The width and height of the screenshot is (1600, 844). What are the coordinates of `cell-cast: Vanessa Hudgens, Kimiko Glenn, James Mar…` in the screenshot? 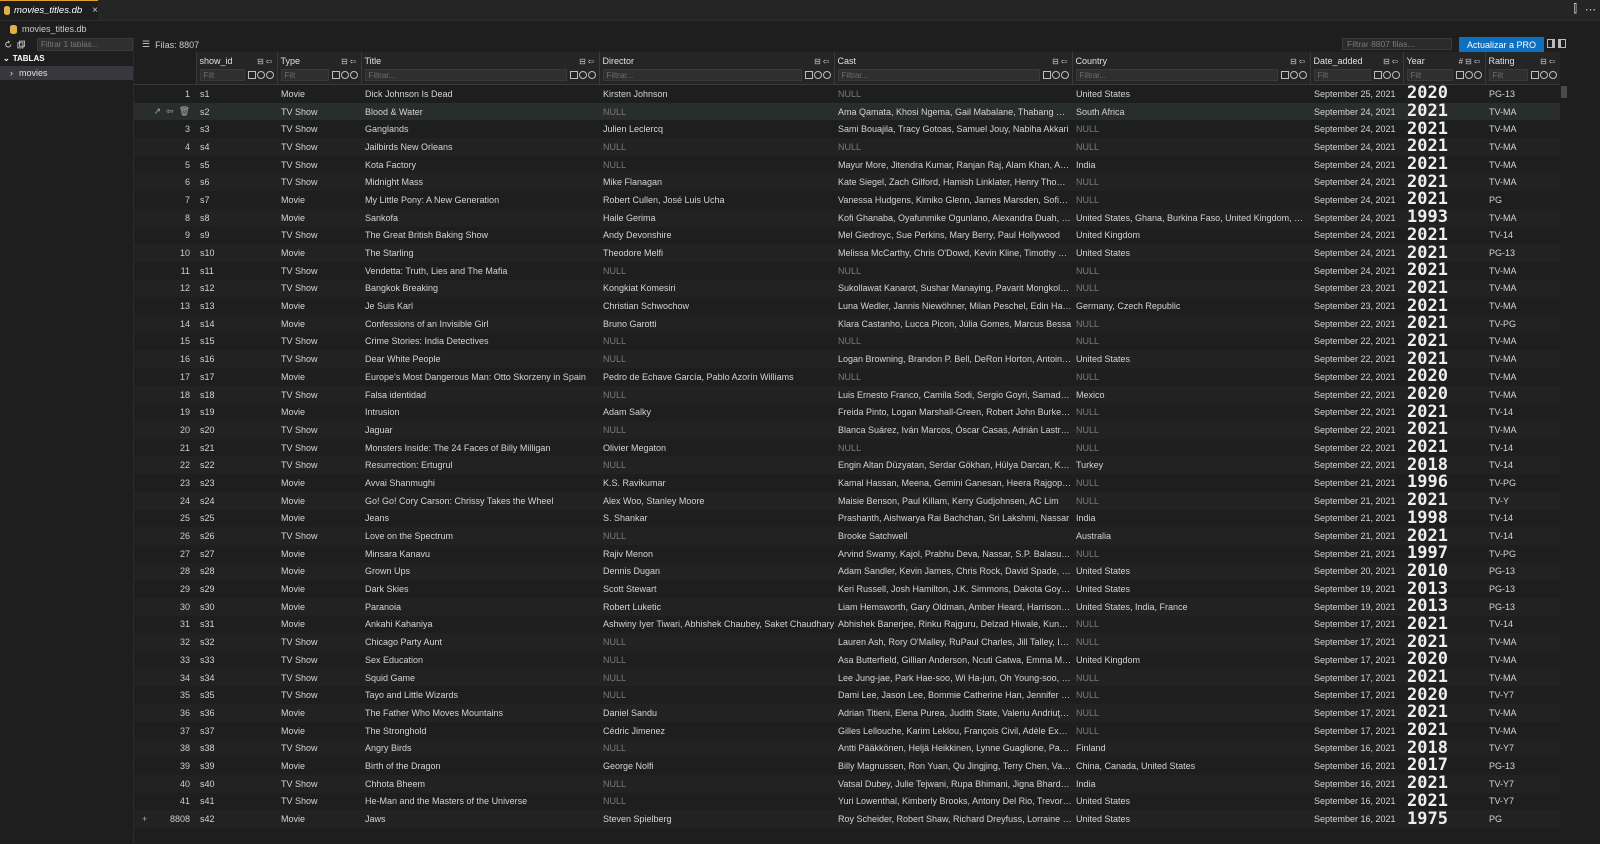 It's located at (953, 200).